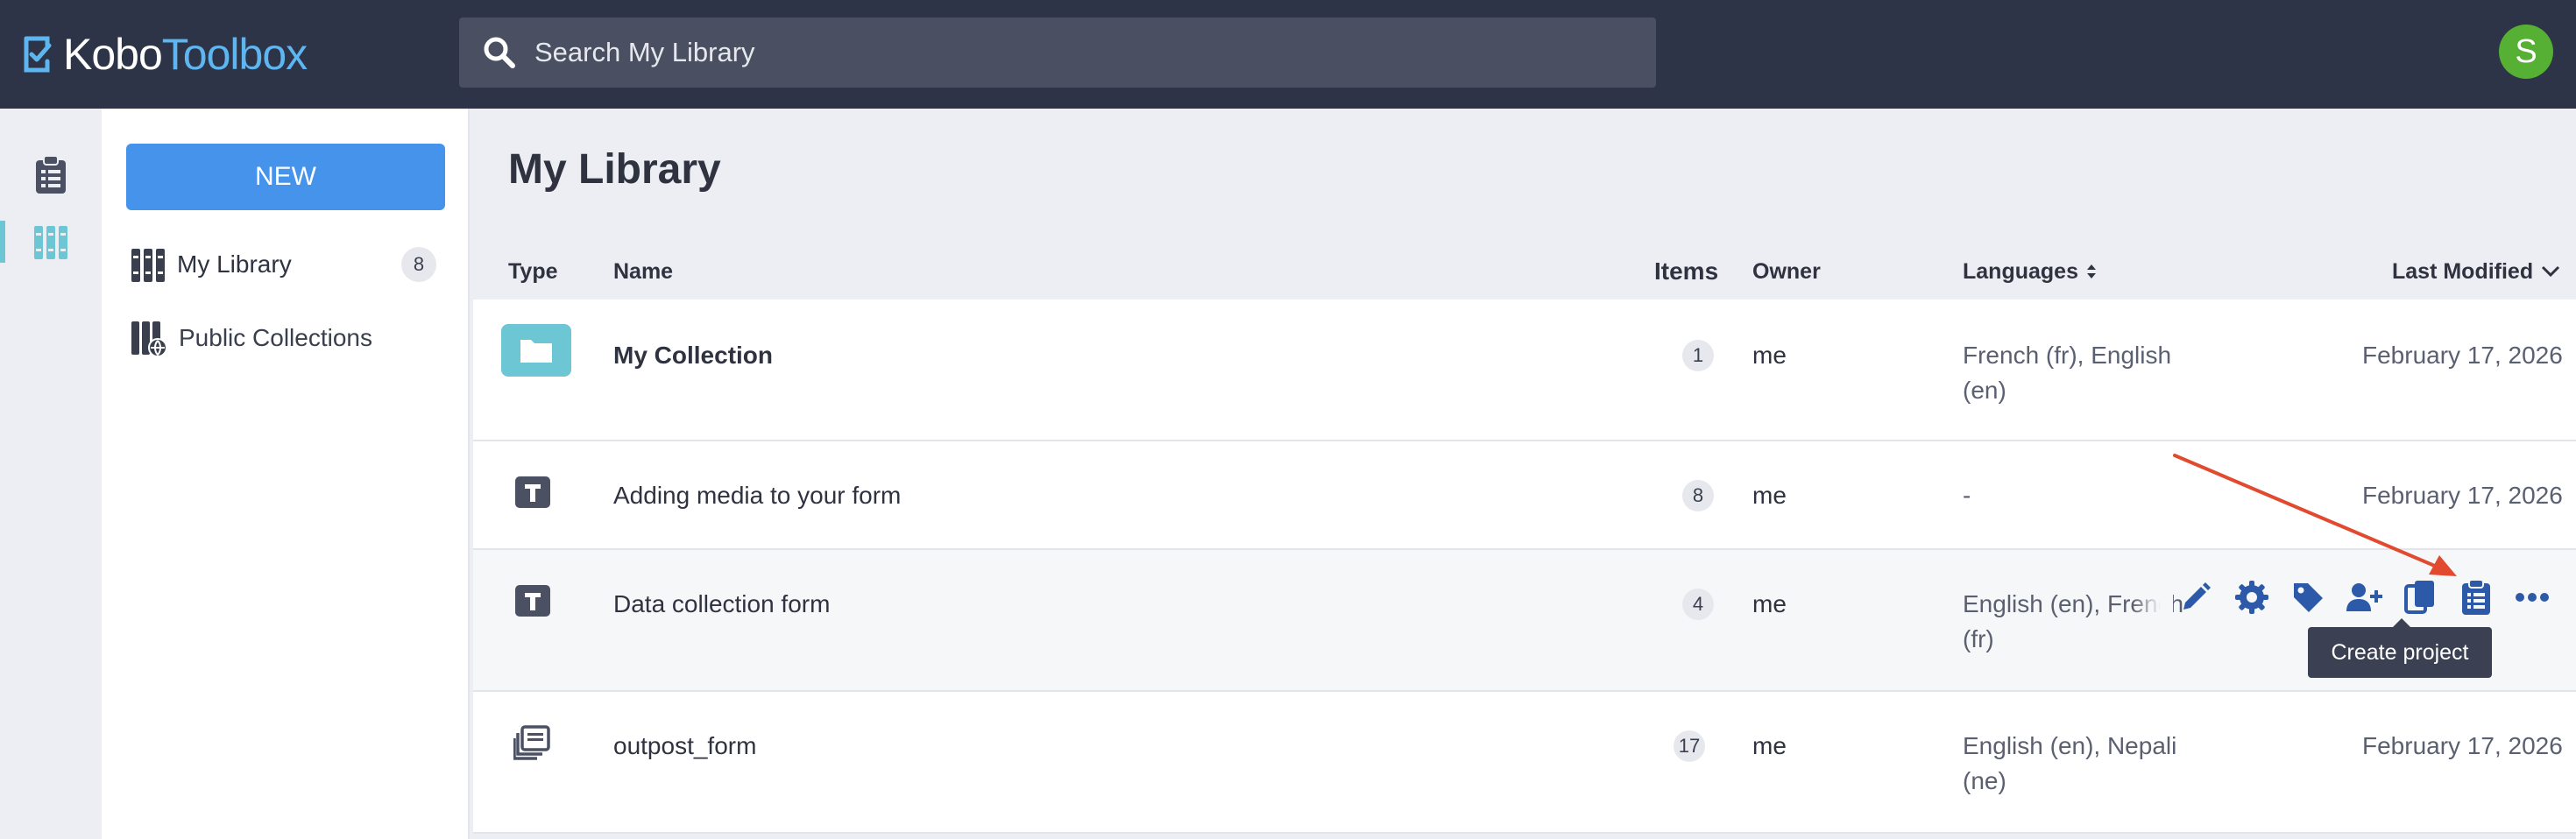  I want to click on asset-name: My Collection, so click(693, 355).